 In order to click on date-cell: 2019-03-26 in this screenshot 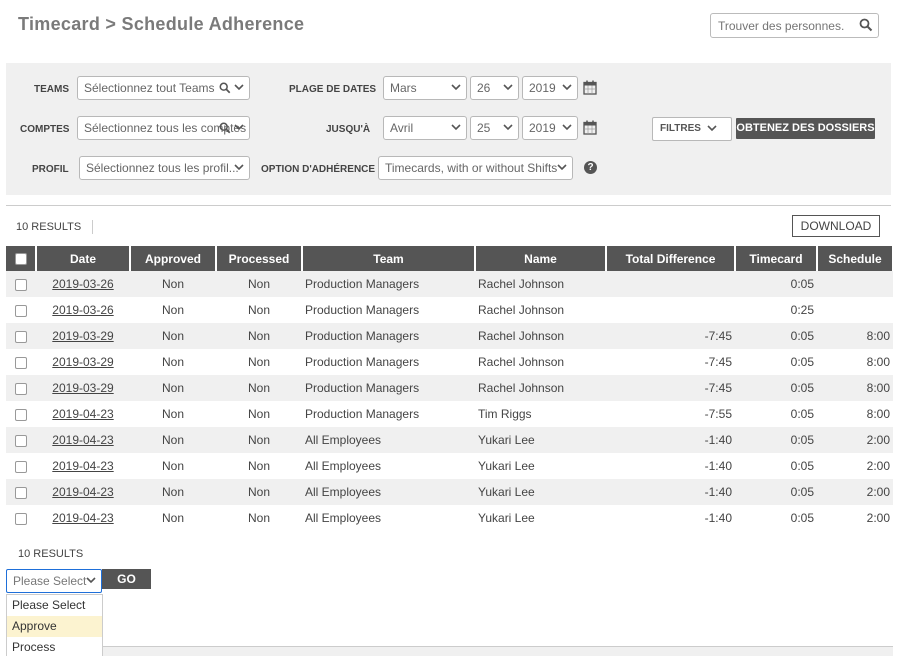, I will do `click(83, 310)`.